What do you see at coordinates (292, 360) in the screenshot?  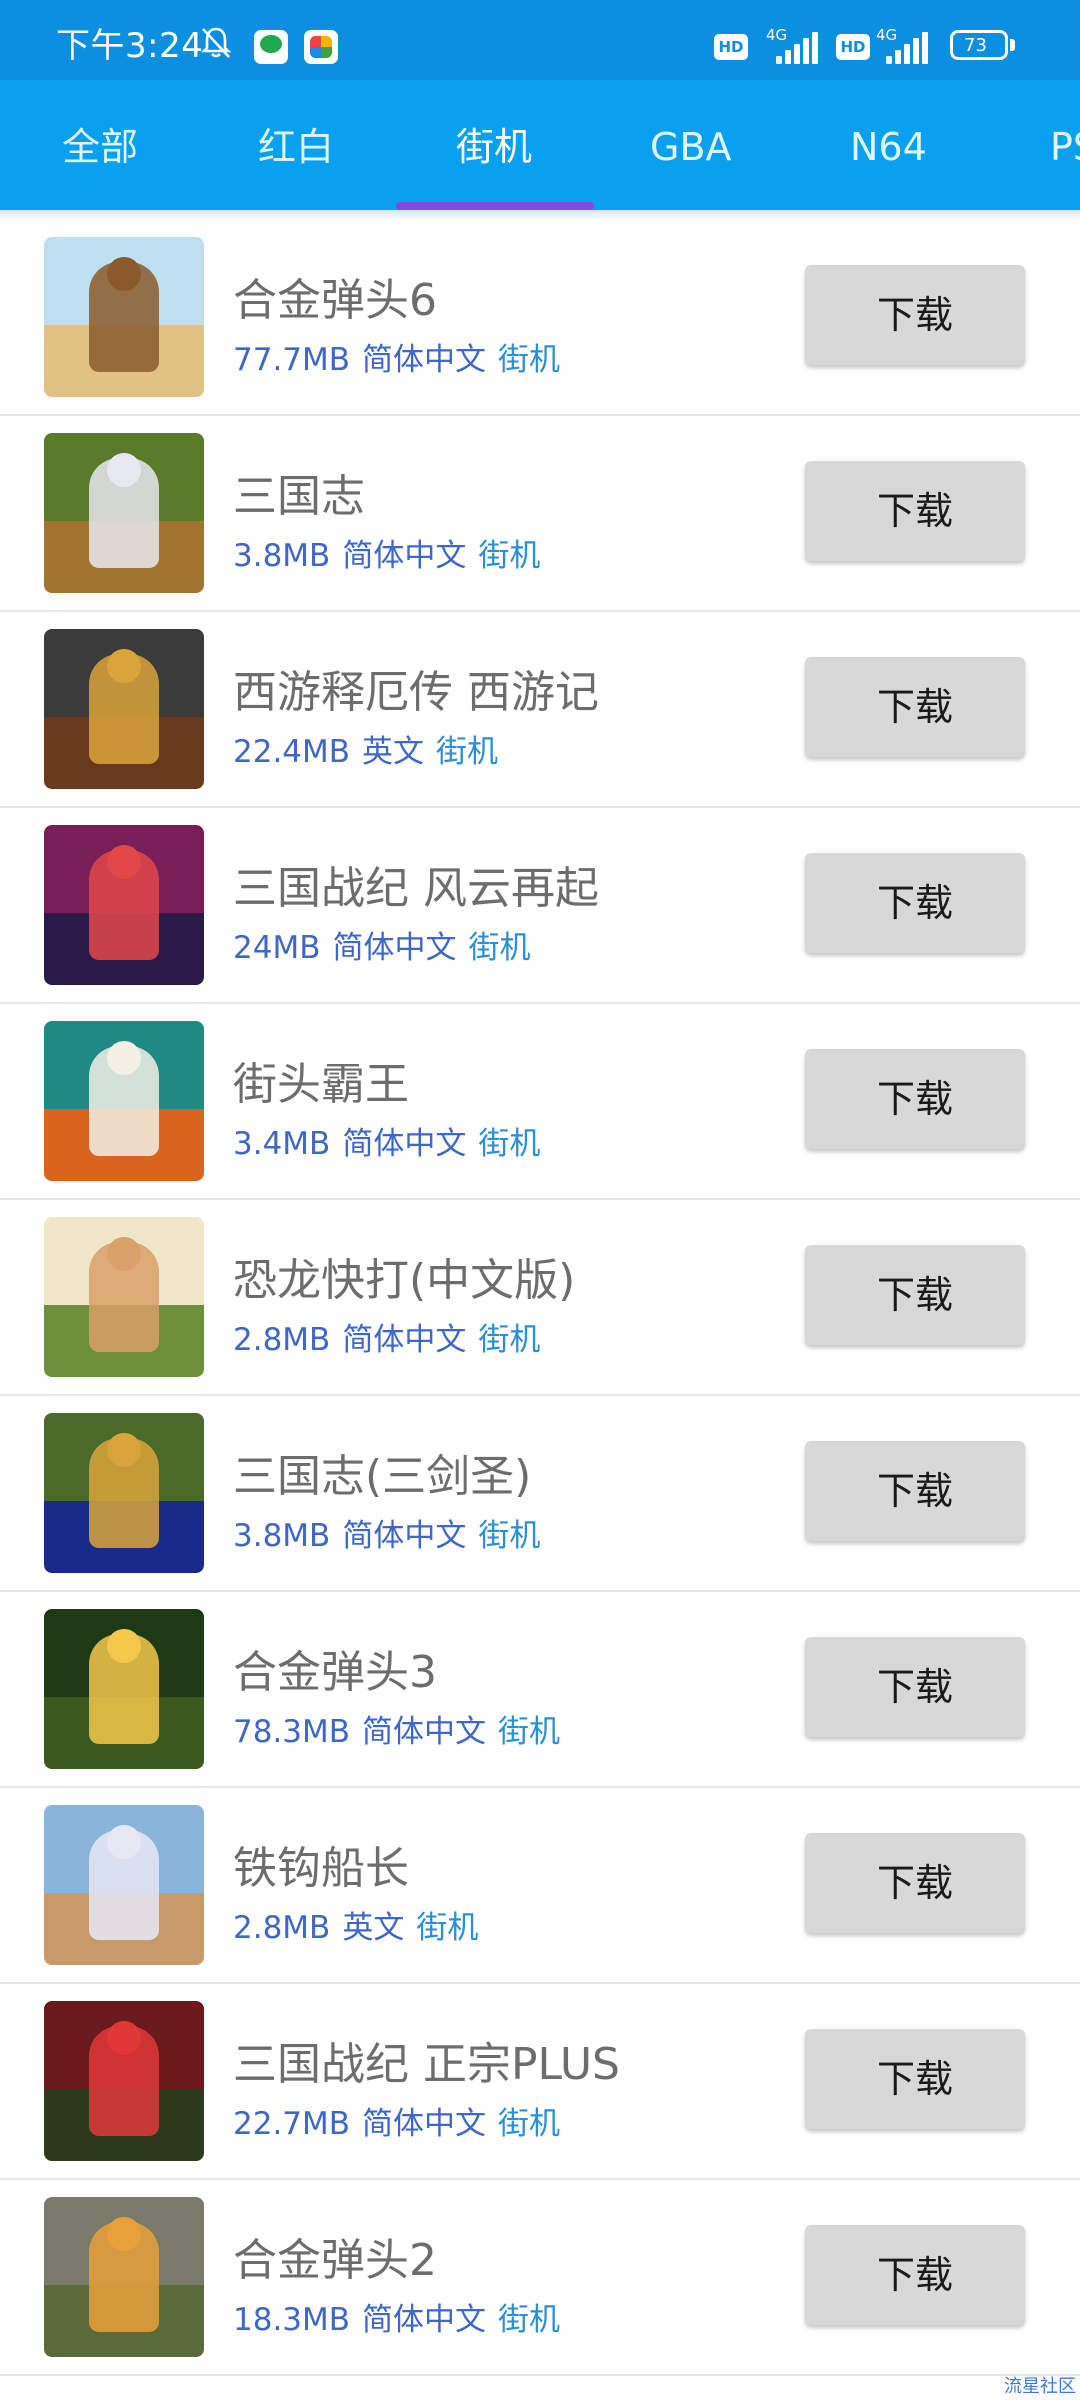 I see `game-size: 77.7MB` at bounding box center [292, 360].